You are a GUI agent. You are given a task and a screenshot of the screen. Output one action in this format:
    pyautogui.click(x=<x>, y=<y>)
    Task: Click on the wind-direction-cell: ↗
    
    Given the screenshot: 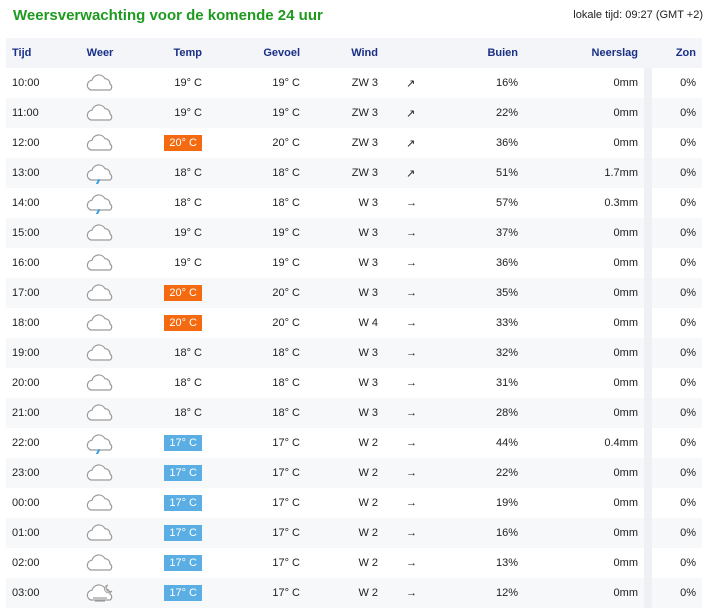 What is the action you would take?
    pyautogui.click(x=401, y=173)
    